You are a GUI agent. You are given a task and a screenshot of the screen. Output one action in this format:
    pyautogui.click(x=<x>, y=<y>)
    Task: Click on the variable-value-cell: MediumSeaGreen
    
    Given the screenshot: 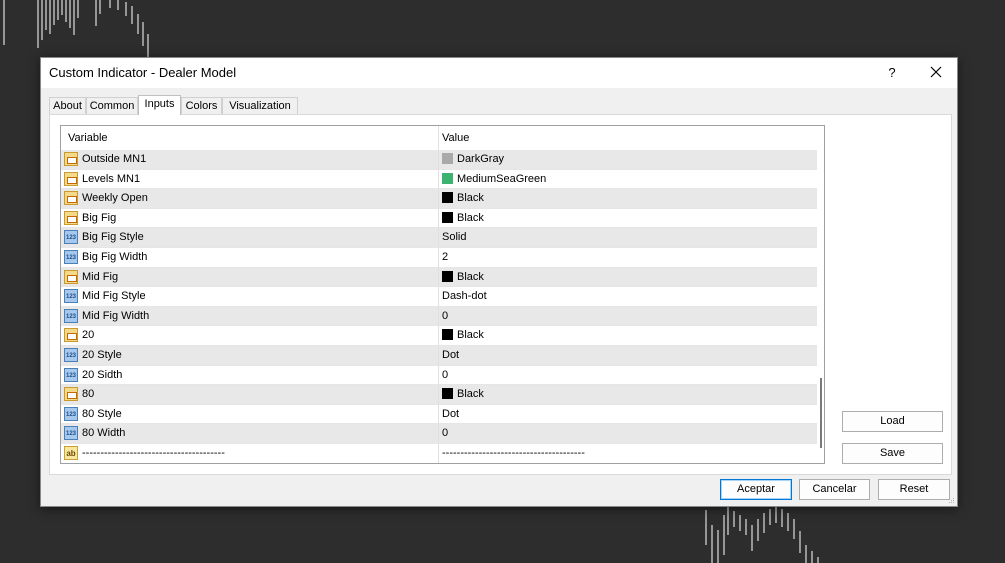 What is the action you would take?
    pyautogui.click(x=494, y=178)
    